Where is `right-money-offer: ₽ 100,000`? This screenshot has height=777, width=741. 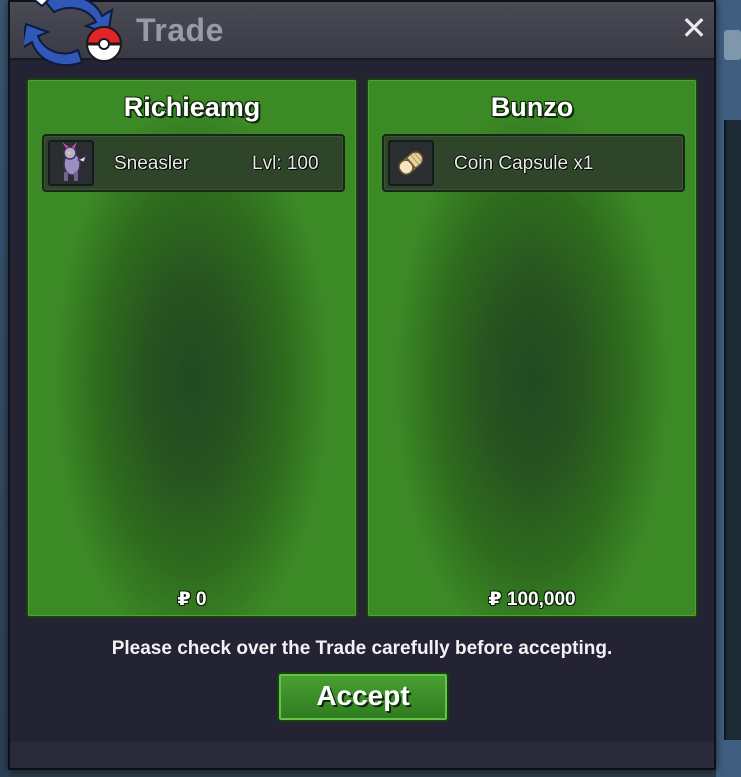 right-money-offer: ₽ 100,000 is located at coordinates (532, 599).